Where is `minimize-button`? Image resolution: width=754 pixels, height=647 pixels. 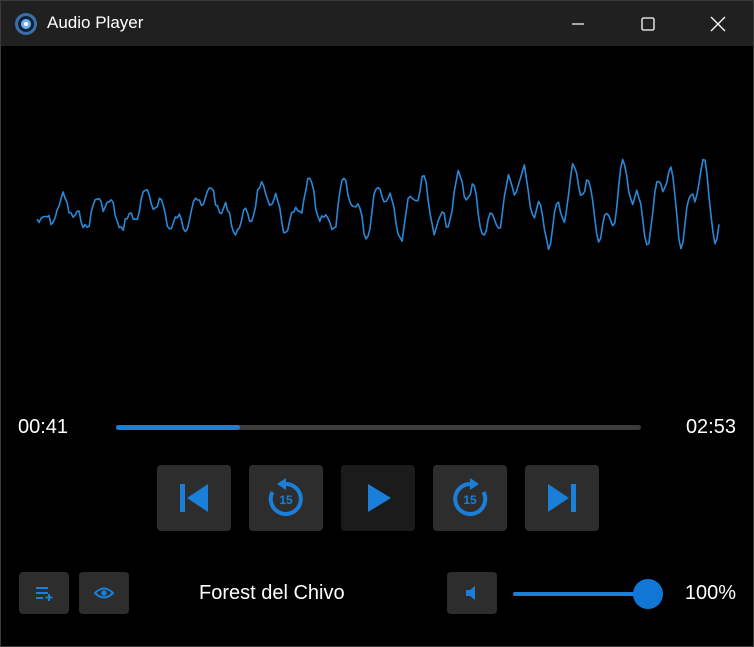
minimize-button is located at coordinates (578, 23).